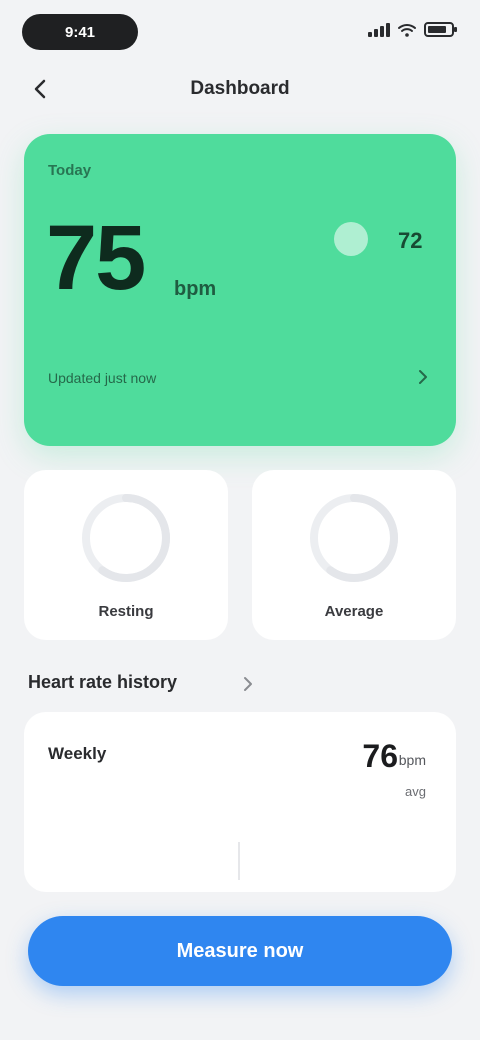 The width and height of the screenshot is (480, 1040). What do you see at coordinates (380, 756) in the screenshot?
I see `detail-value: 76` at bounding box center [380, 756].